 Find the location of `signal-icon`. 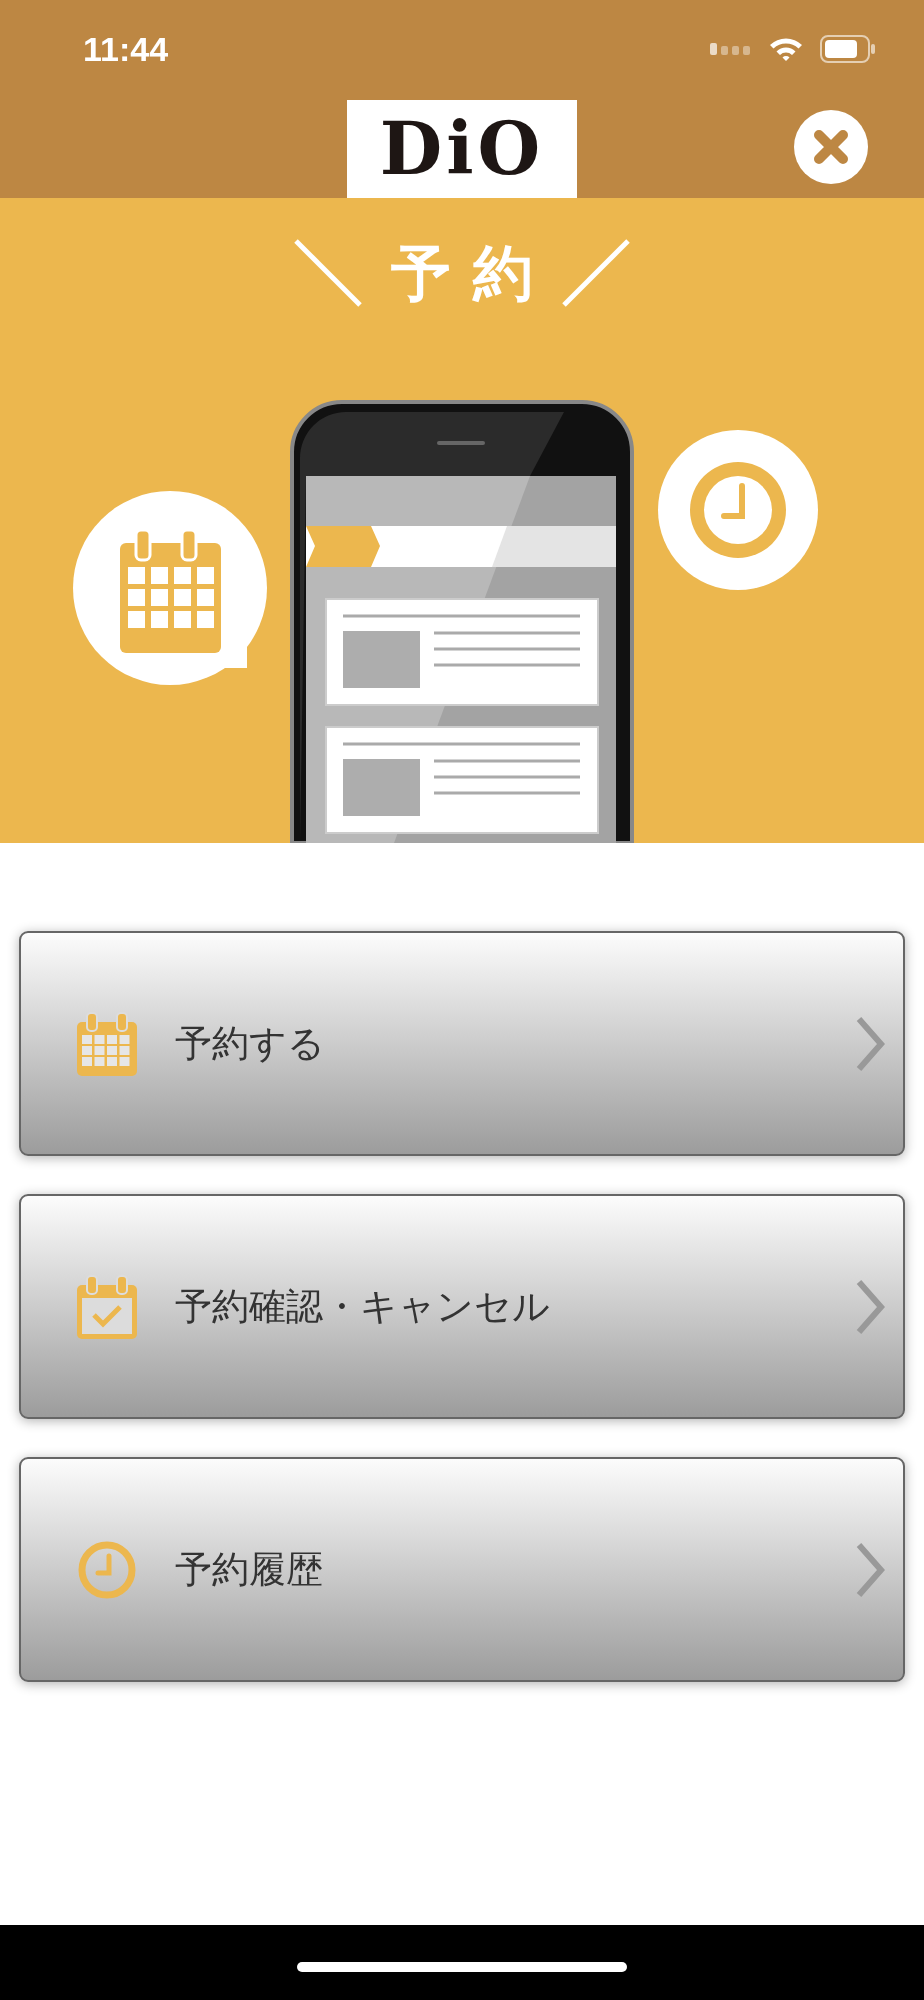

signal-icon is located at coordinates (731, 49).